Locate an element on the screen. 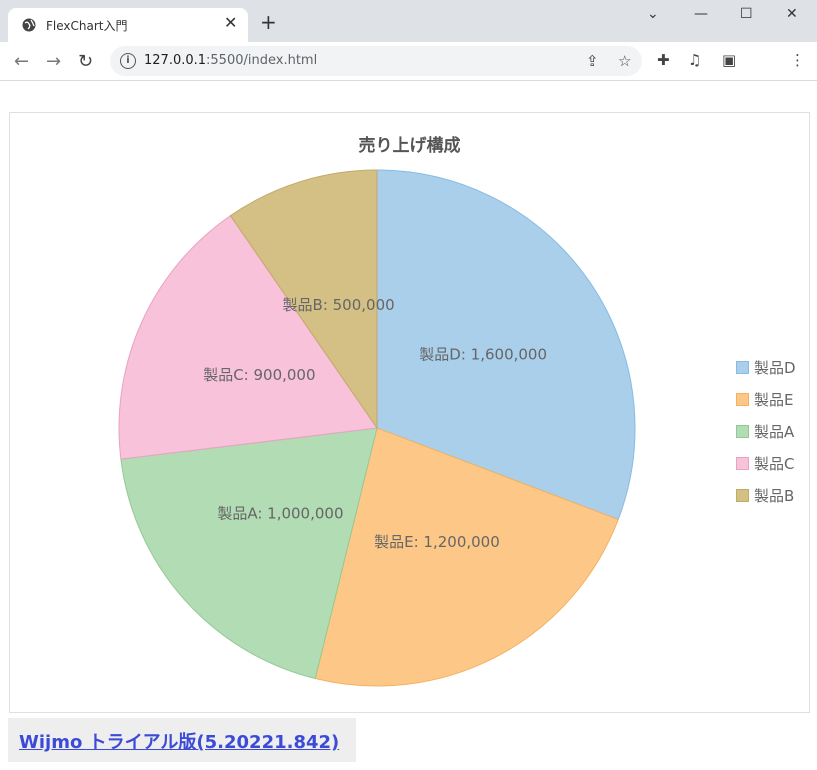  legend-item: 製品C is located at coordinates (766, 463).